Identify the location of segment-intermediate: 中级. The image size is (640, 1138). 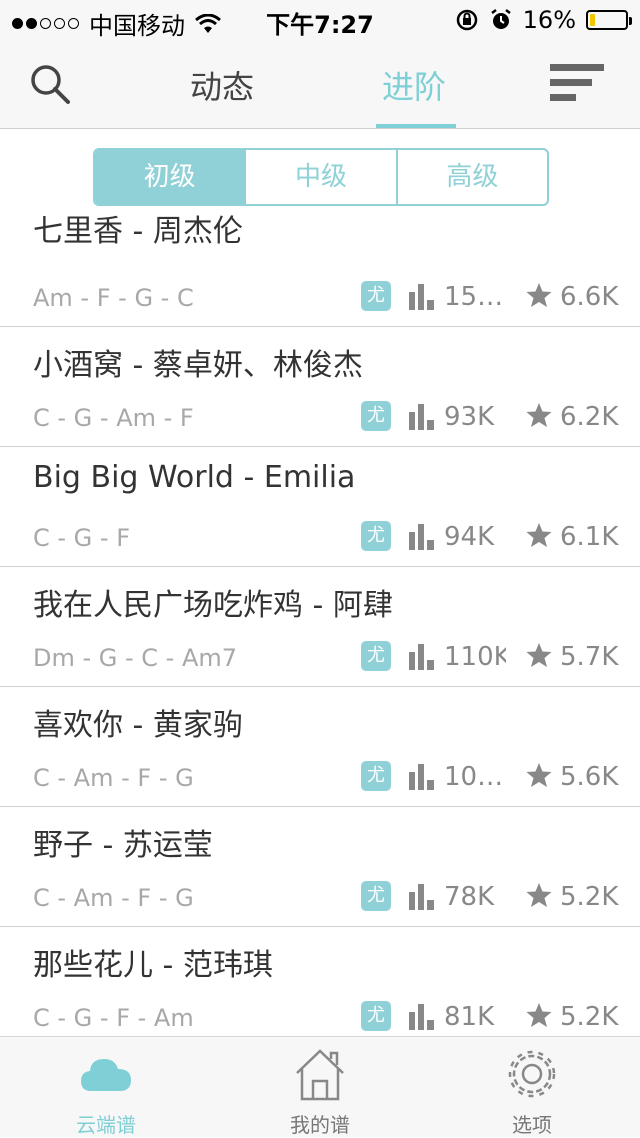
(319, 177).